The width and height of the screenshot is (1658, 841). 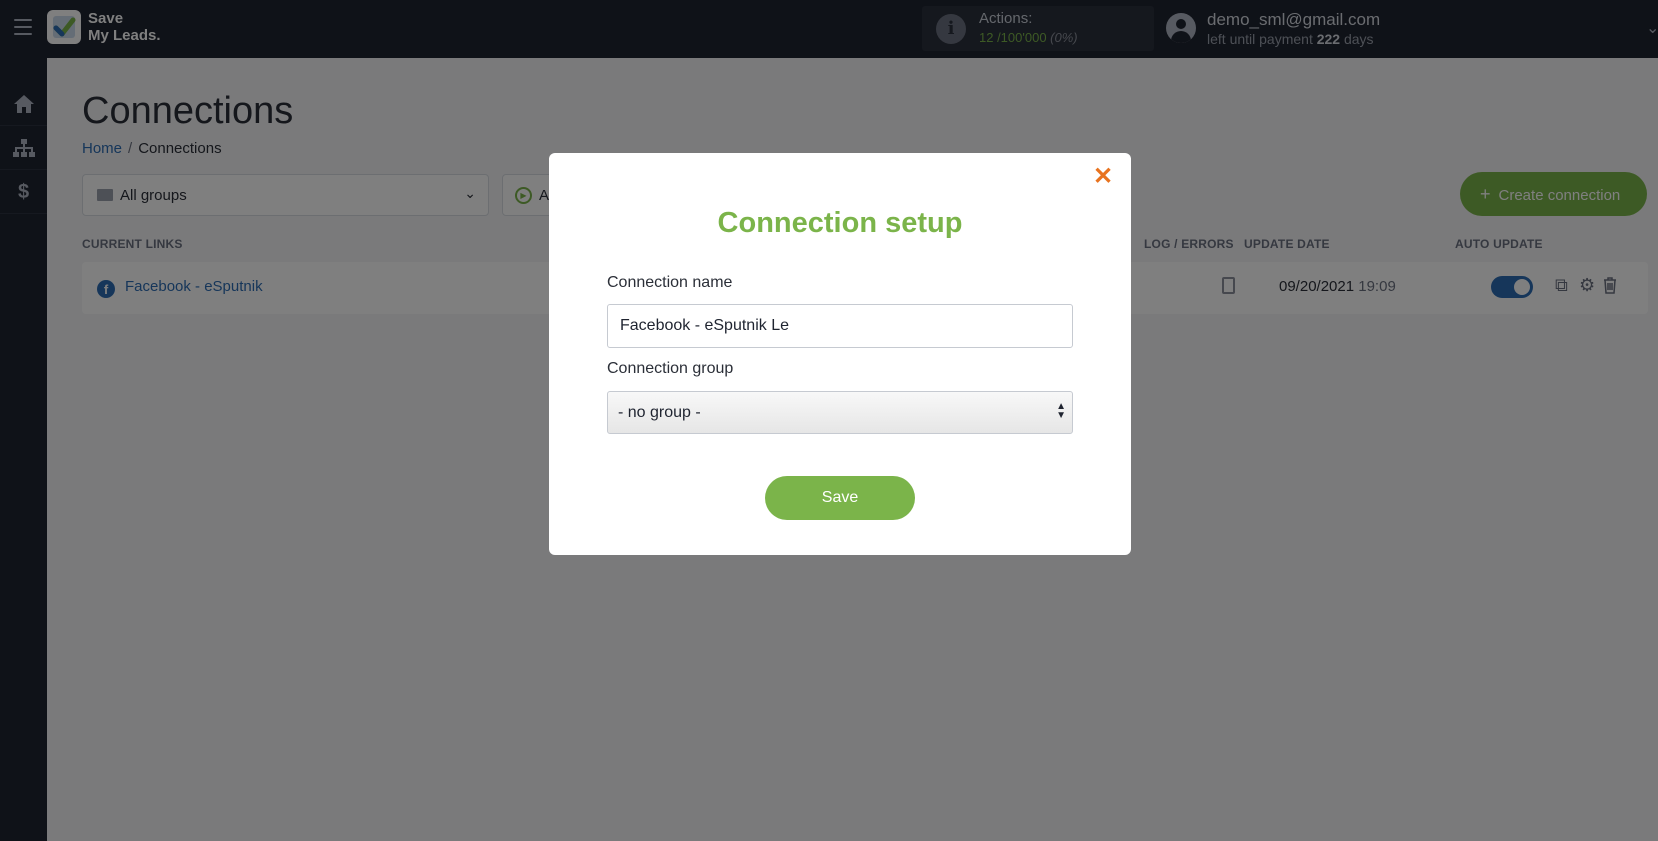 I want to click on save-button: Save, so click(x=840, y=498).